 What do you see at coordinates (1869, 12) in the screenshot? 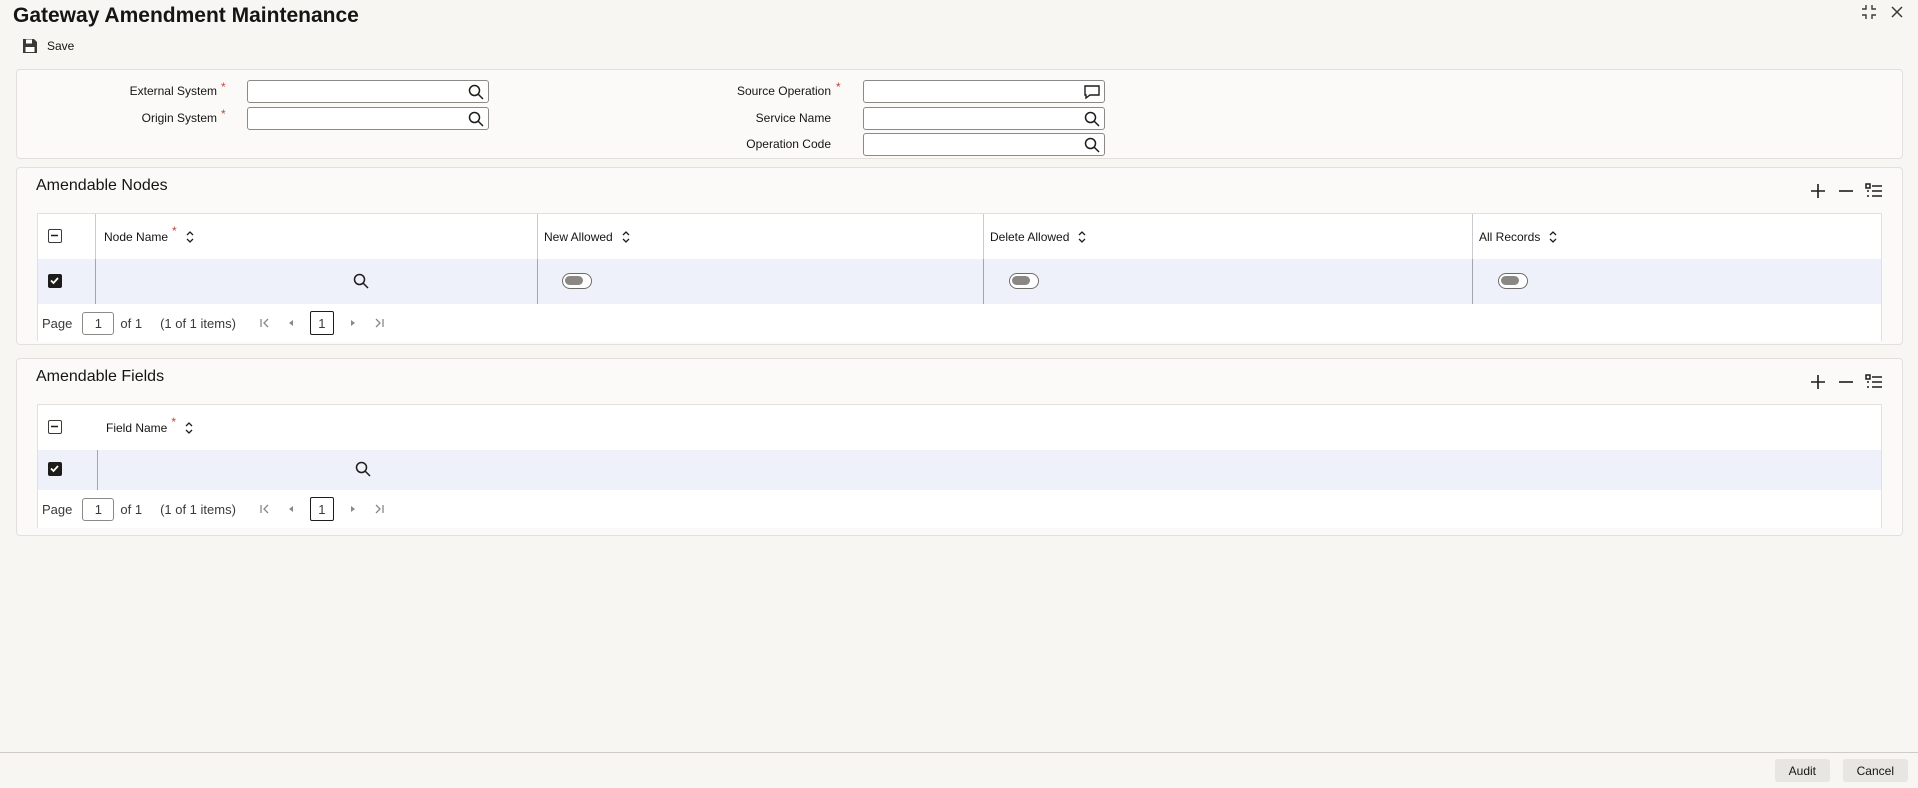
I see `minimize-window-icon` at bounding box center [1869, 12].